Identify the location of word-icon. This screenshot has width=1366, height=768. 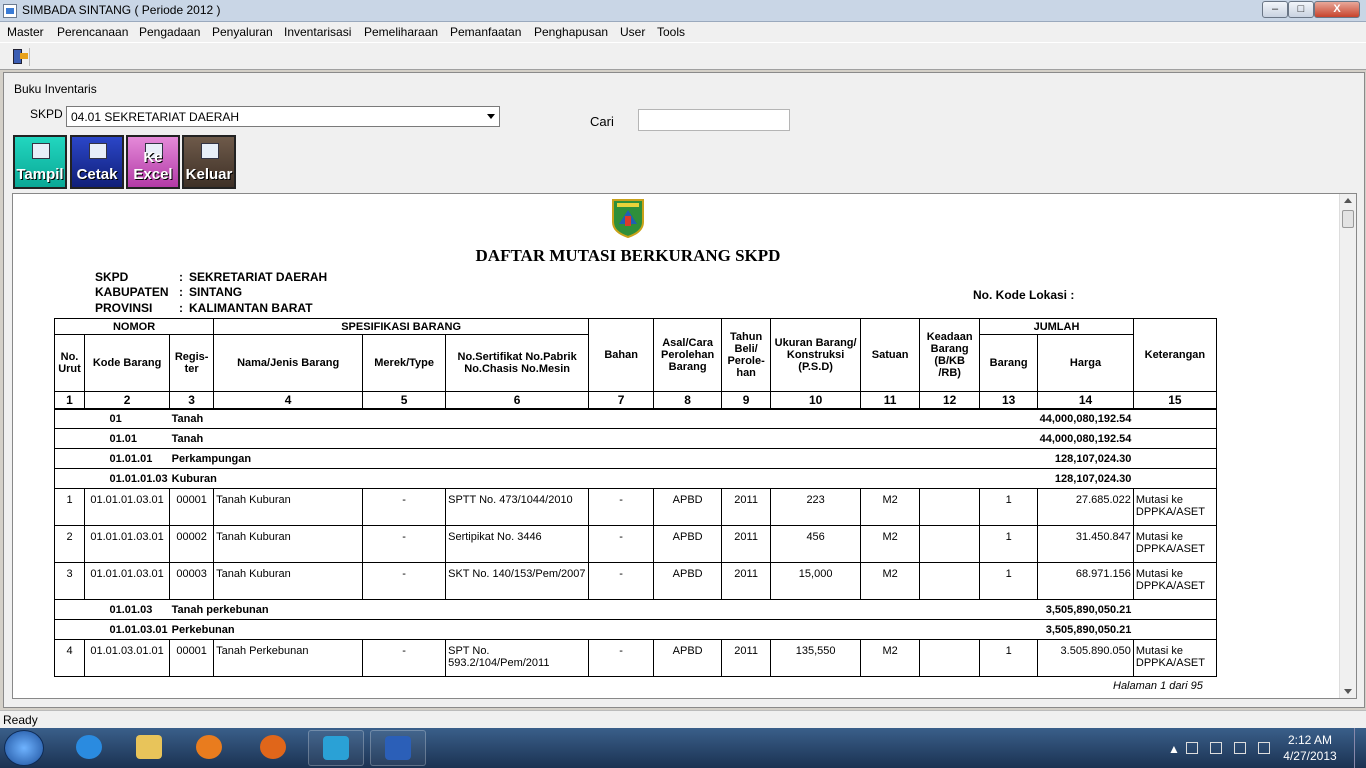
(398, 748).